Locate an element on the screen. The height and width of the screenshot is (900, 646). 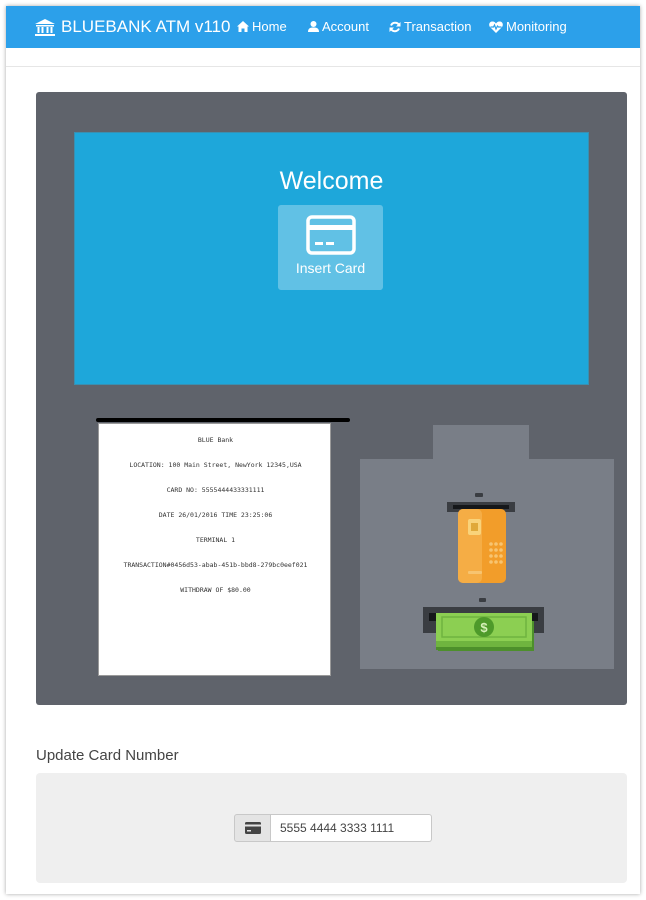
welcome-heading: Welcome is located at coordinates (331, 181).